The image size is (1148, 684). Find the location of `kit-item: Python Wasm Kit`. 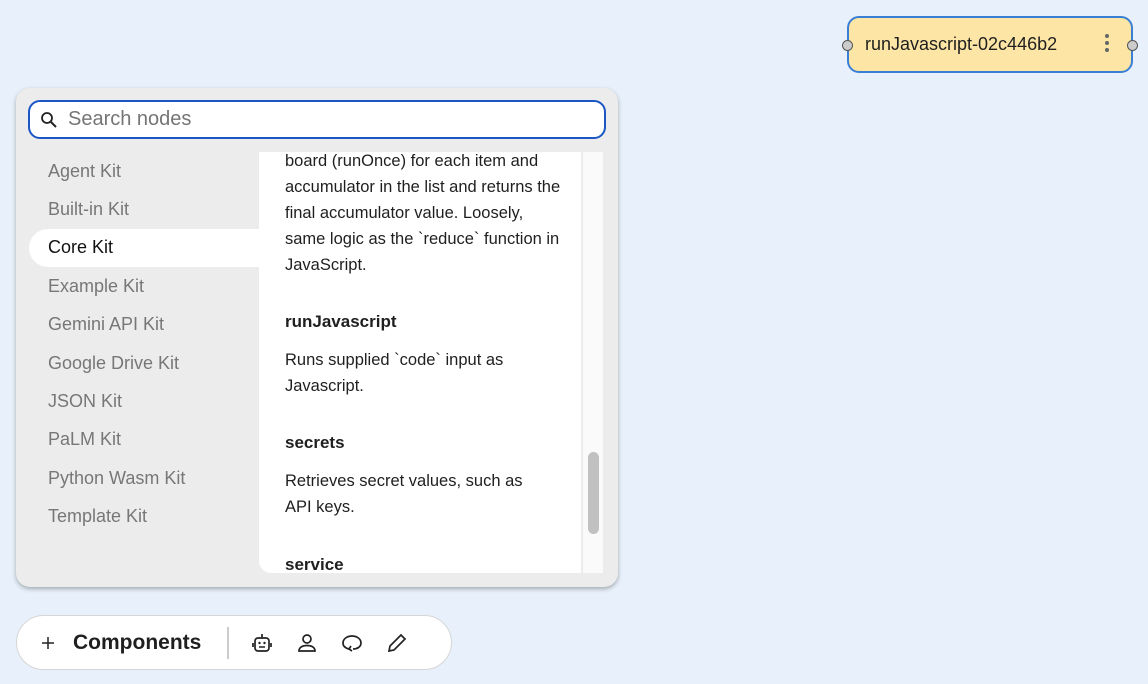

kit-item: Python Wasm Kit is located at coordinates (154, 478).